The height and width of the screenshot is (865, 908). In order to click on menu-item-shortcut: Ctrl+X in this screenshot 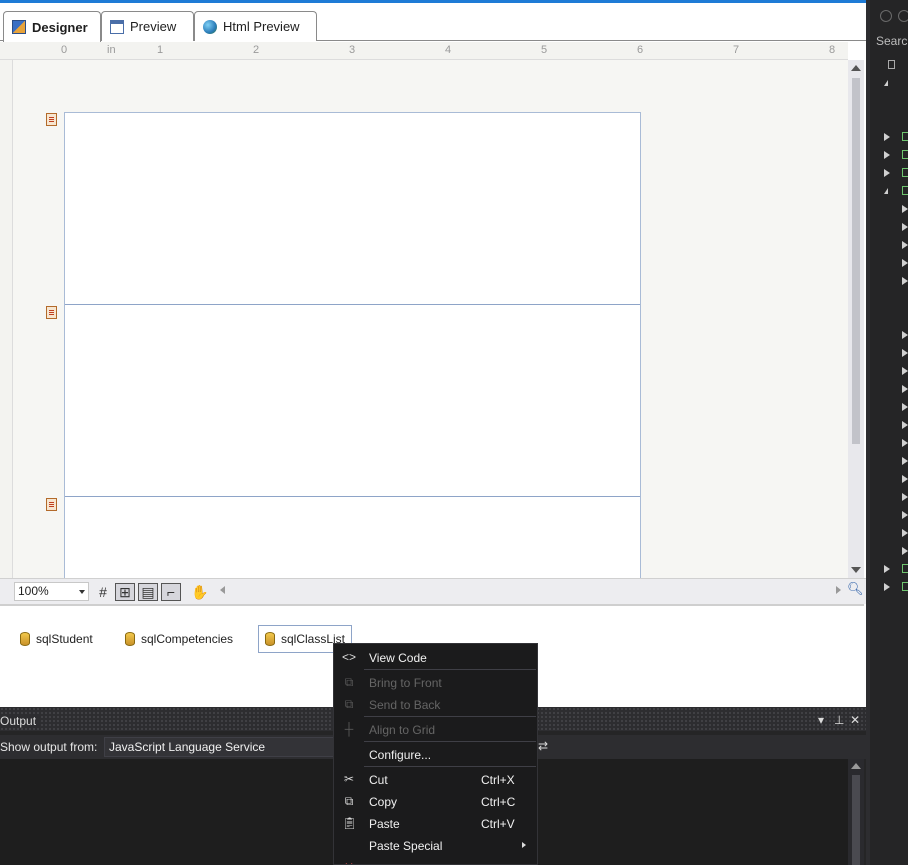, I will do `click(498, 780)`.